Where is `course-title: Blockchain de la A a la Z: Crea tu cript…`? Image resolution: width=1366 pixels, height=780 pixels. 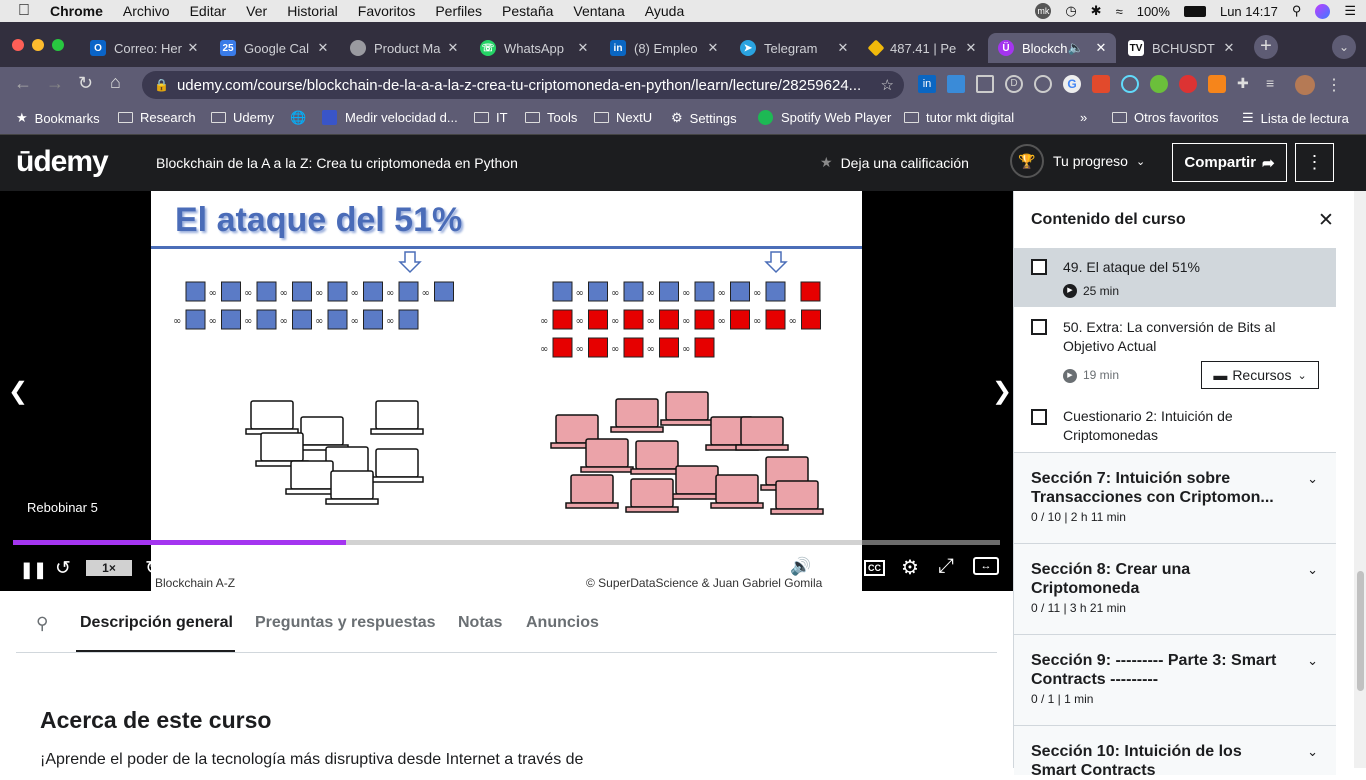 course-title: Blockchain de la A a la Z: Crea tu cript… is located at coordinates (337, 163).